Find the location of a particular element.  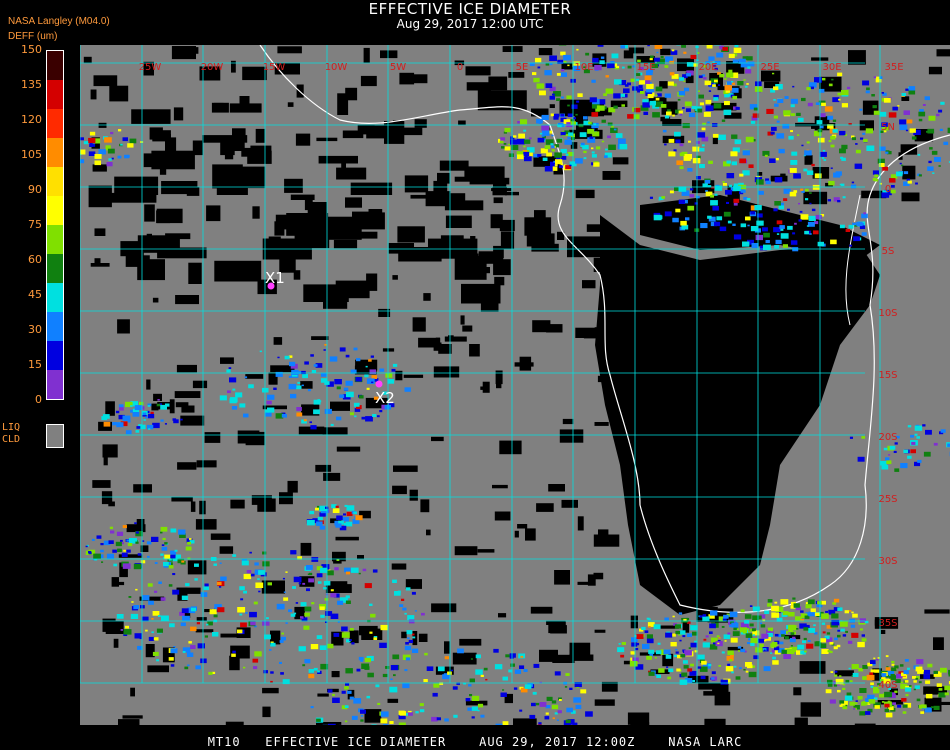

colorbar-segment is located at coordinates (55, 355).